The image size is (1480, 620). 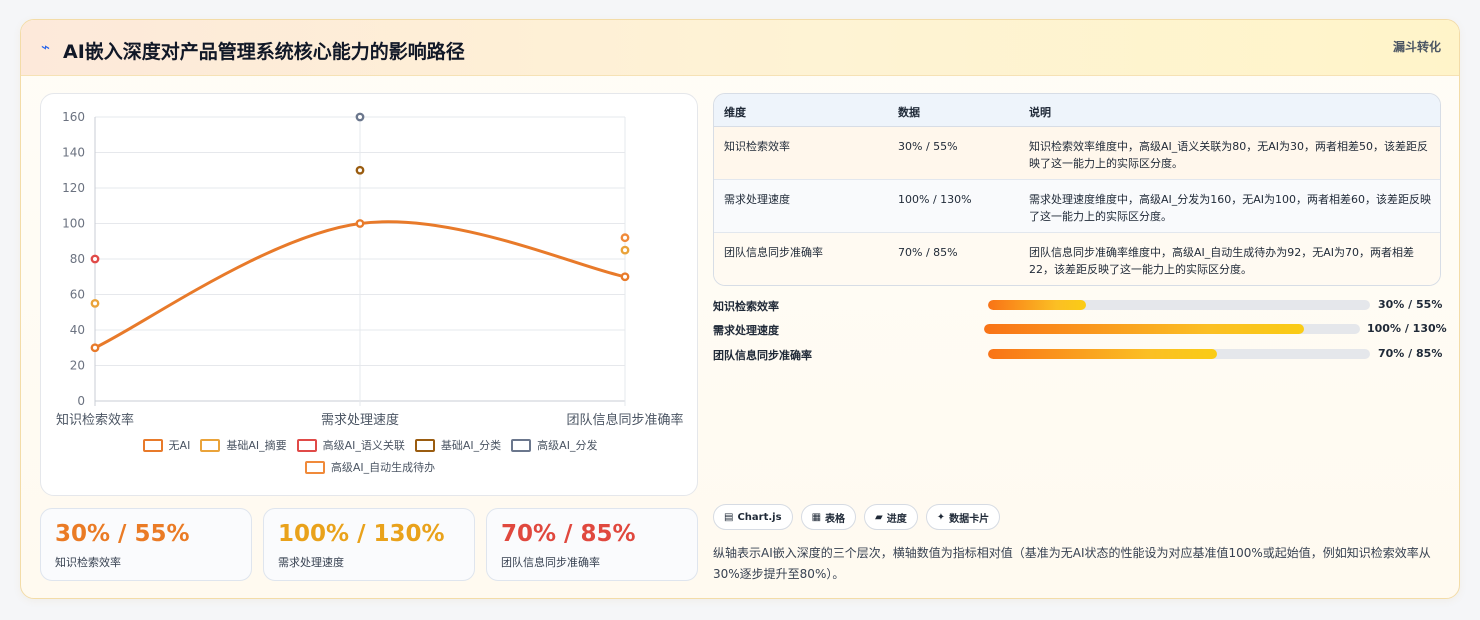 What do you see at coordinates (757, 199) in the screenshot?
I see `cell-dimension: 需求处理速度` at bounding box center [757, 199].